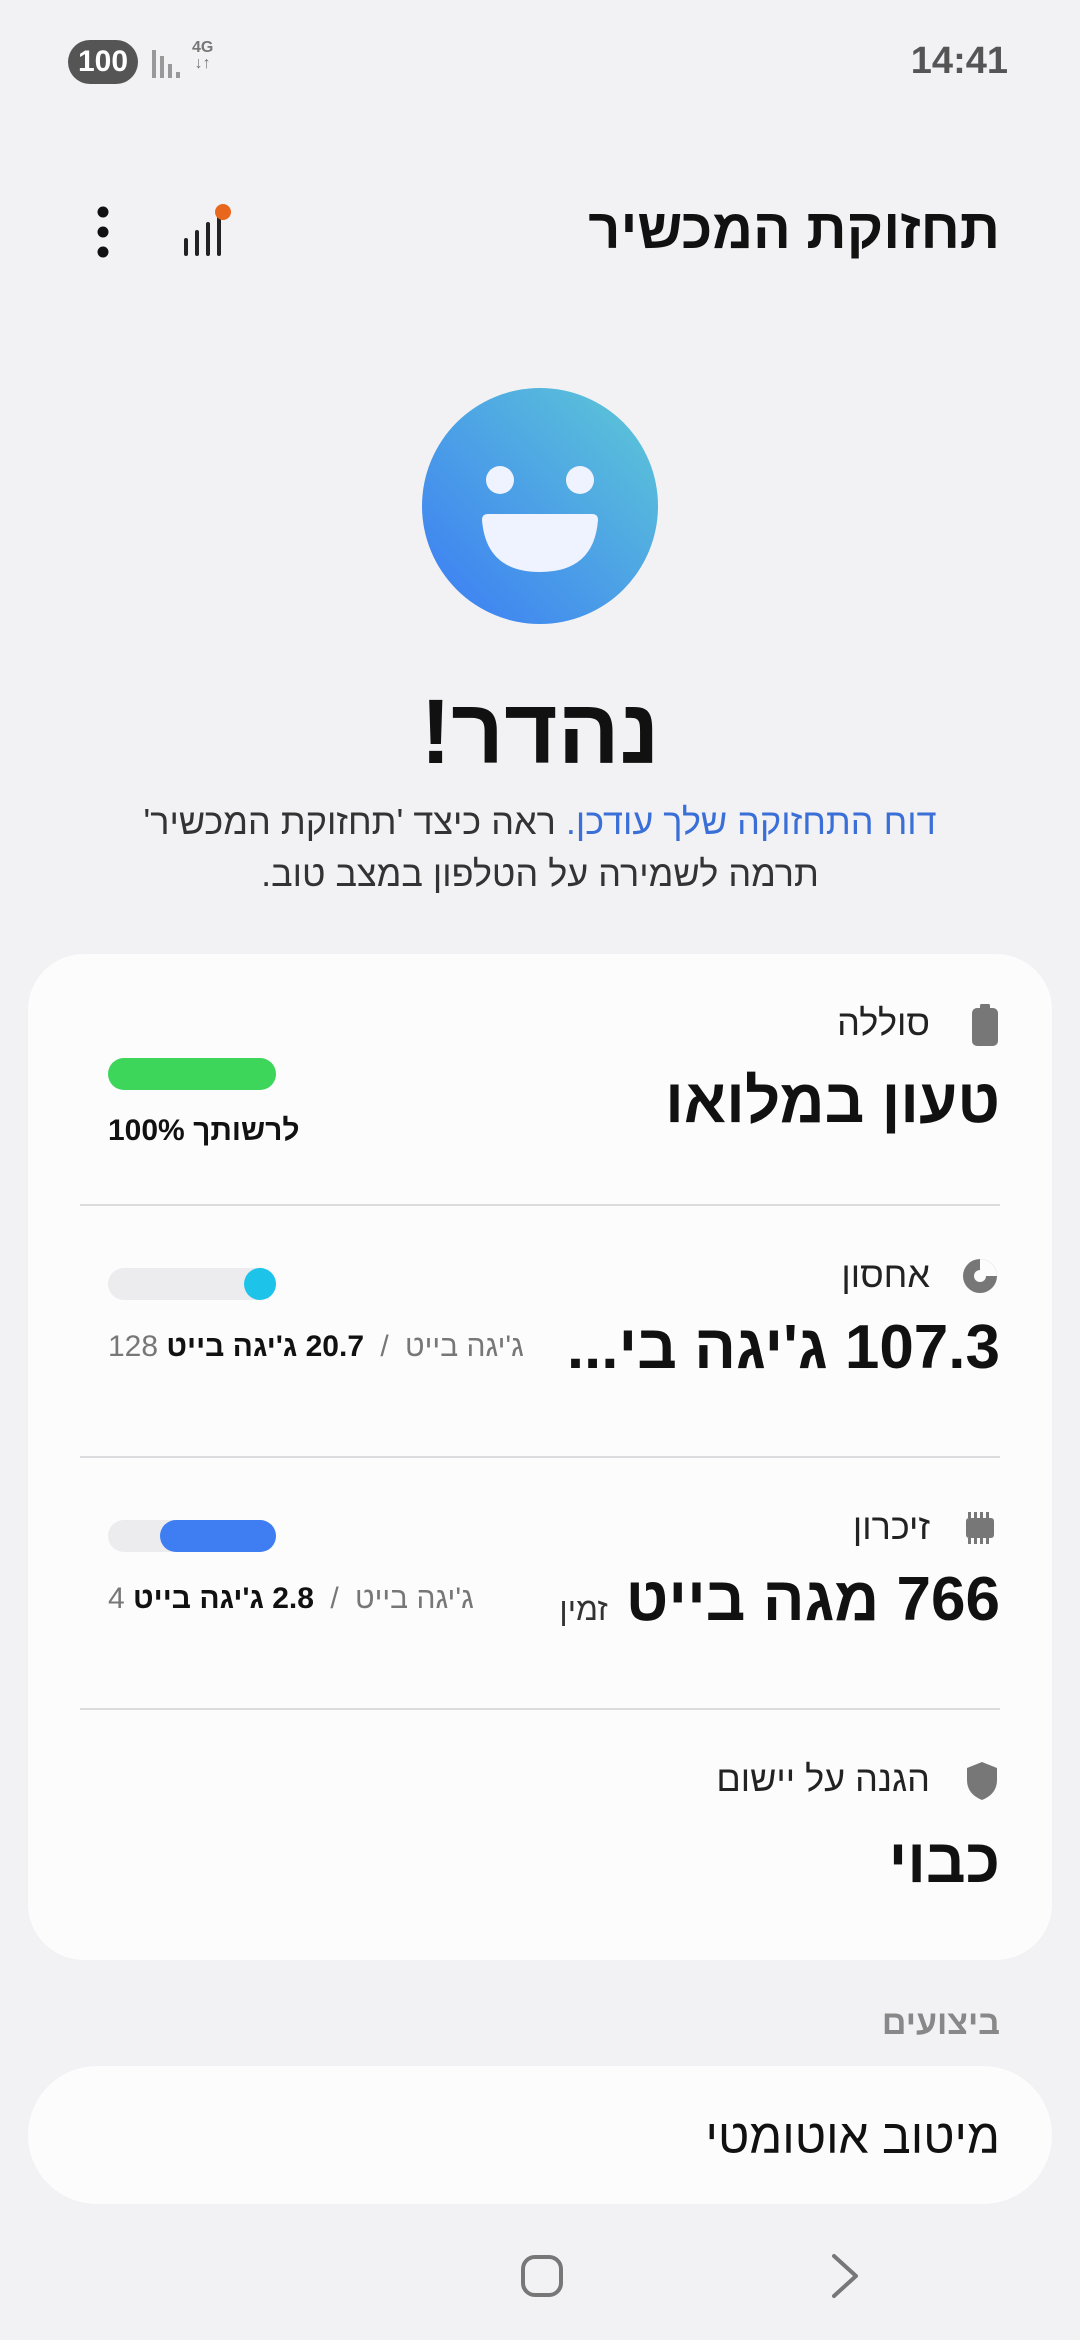 The image size is (1080, 2340). What do you see at coordinates (260, 1284) in the screenshot?
I see `storage-bar-fill` at bounding box center [260, 1284].